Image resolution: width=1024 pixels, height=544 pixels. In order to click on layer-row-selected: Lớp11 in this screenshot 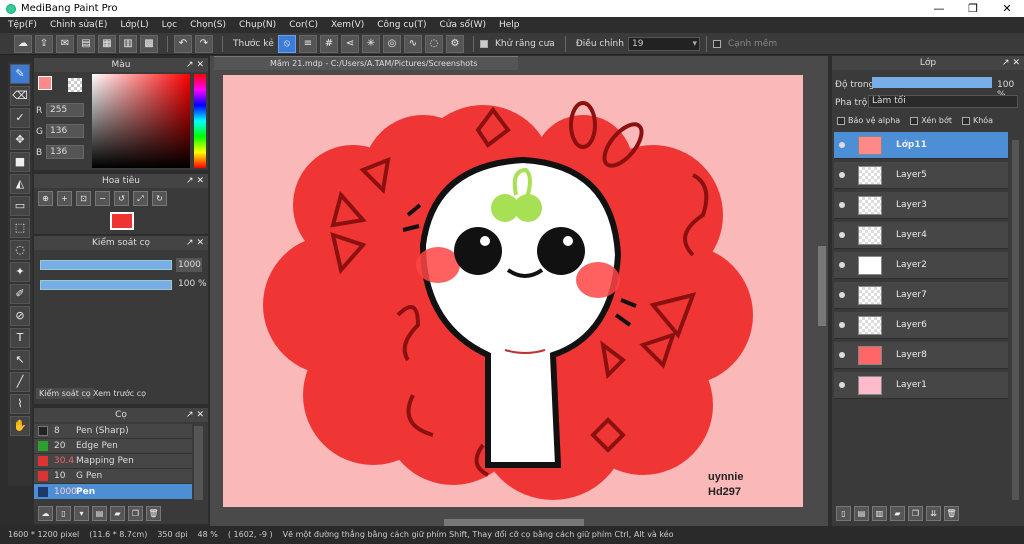, I will do `click(921, 145)`.